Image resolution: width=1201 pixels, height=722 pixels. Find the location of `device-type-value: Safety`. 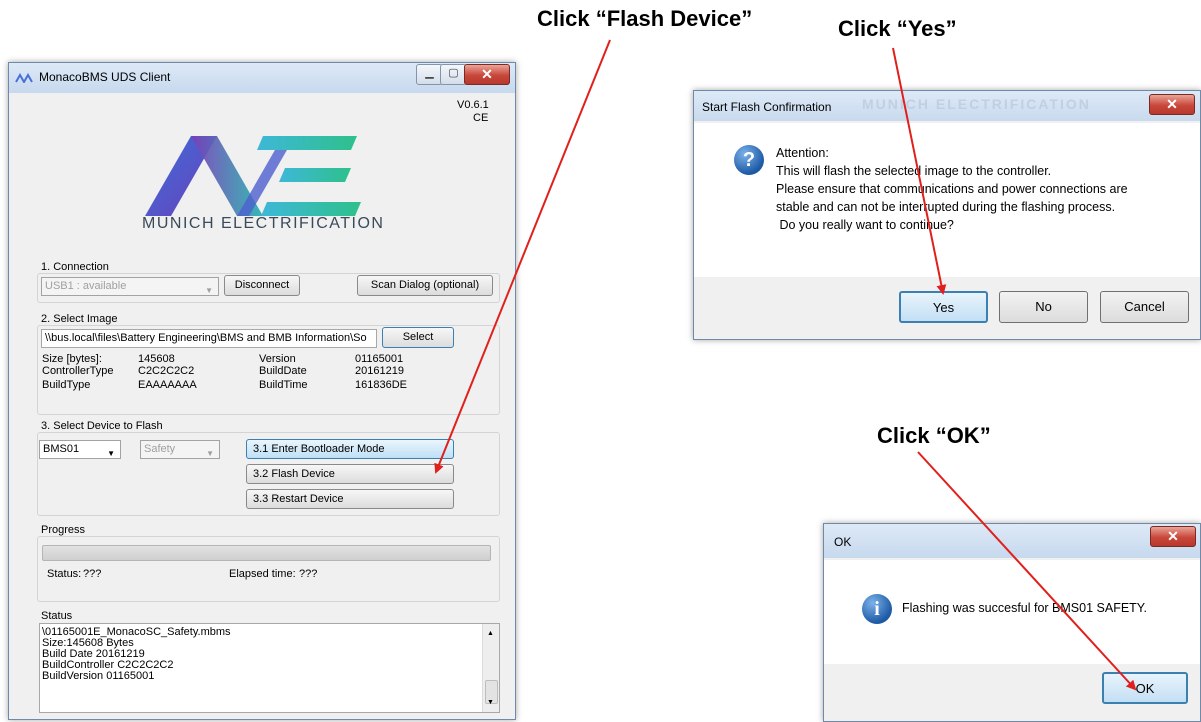

device-type-value: Safety is located at coordinates (160, 449).